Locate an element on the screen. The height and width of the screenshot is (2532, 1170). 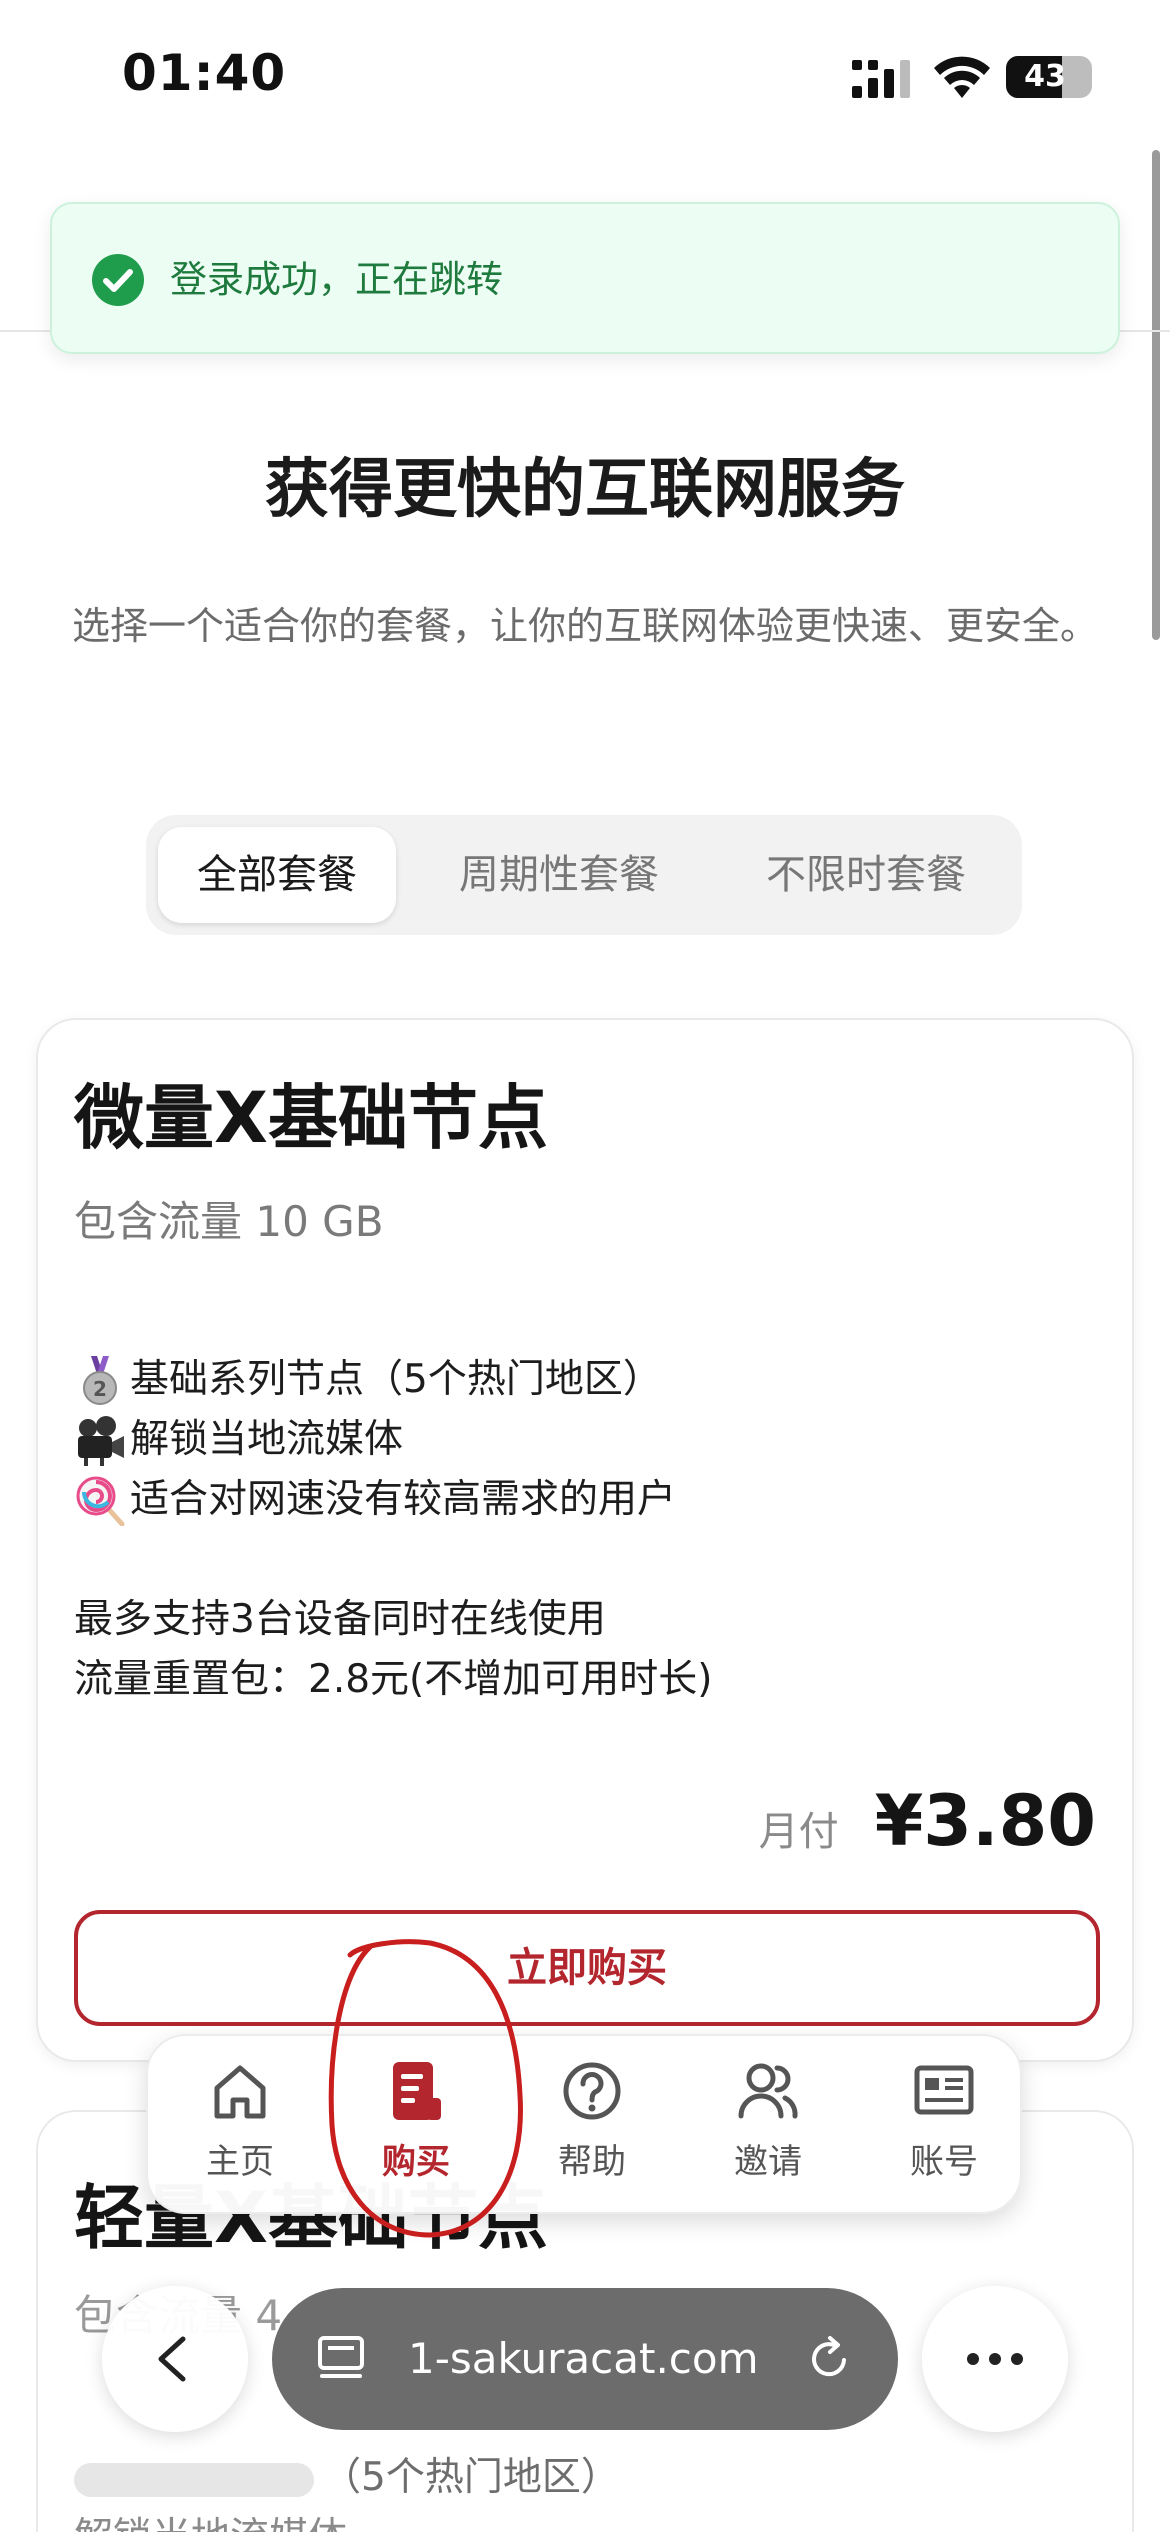
question-circle-icon is located at coordinates (592, 2091).